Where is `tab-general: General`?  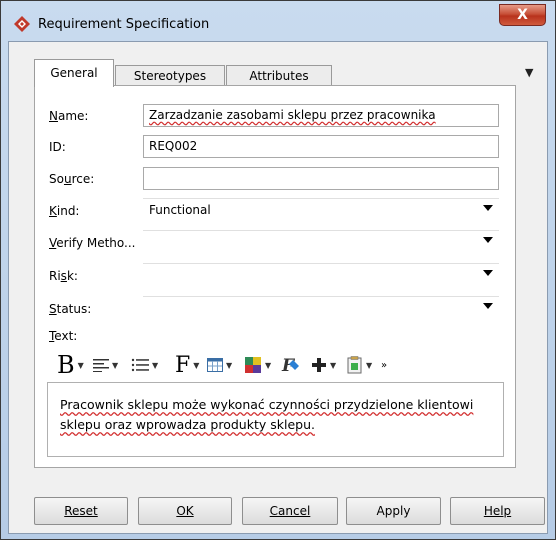
tab-general: General is located at coordinates (74, 73).